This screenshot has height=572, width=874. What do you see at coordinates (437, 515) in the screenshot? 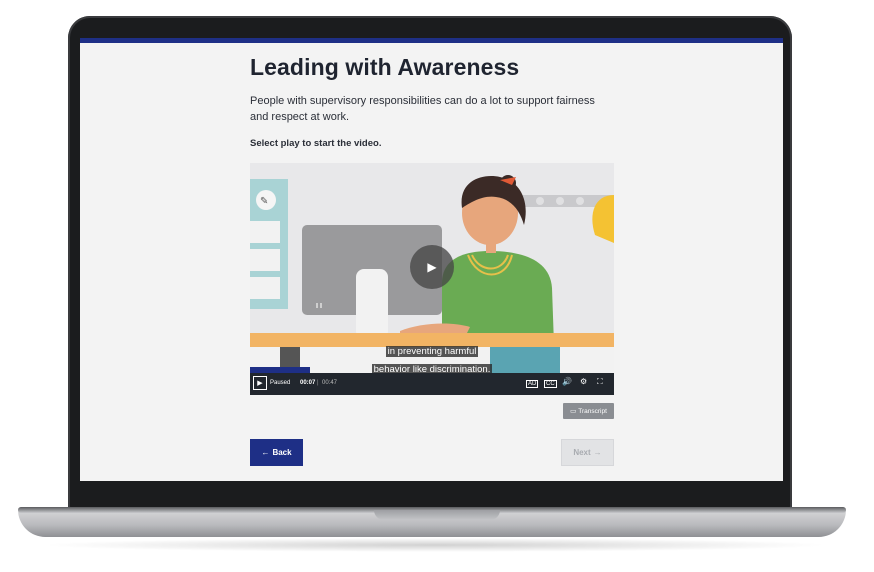
I see `laptop-notch` at bounding box center [437, 515].